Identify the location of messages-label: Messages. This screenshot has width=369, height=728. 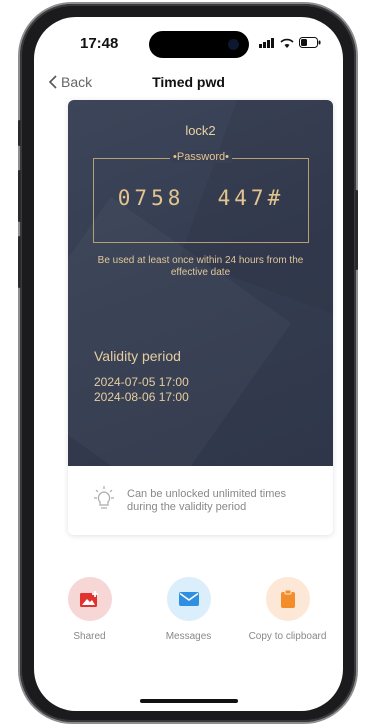
(188, 636).